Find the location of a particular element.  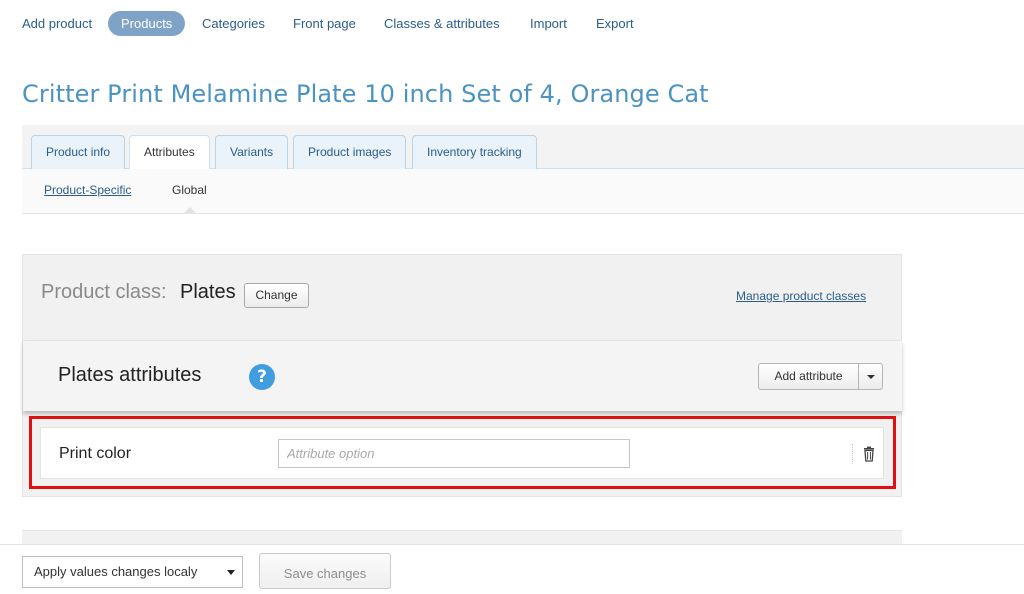

subtab-global: Global is located at coordinates (189, 190).